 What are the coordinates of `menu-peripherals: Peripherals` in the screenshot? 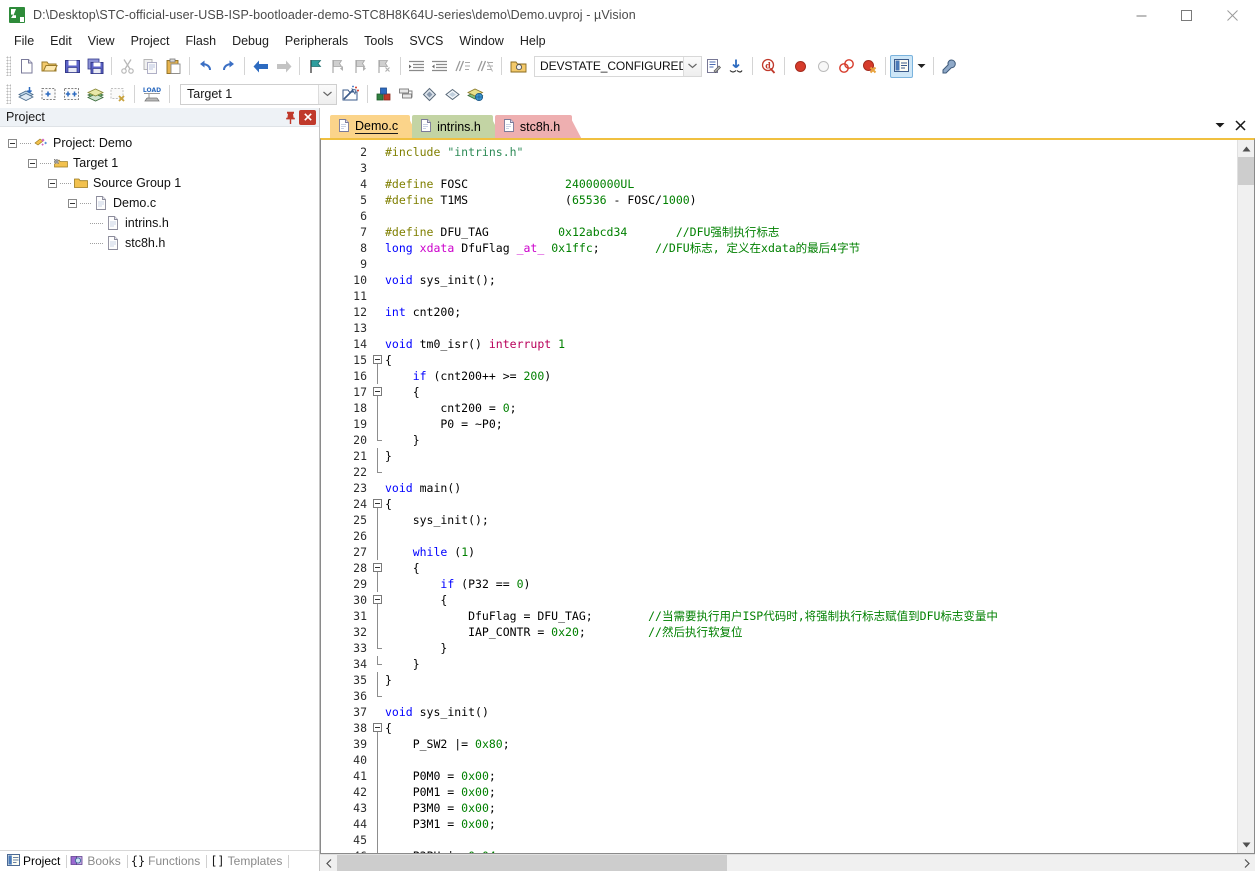 It's located at (316, 41).